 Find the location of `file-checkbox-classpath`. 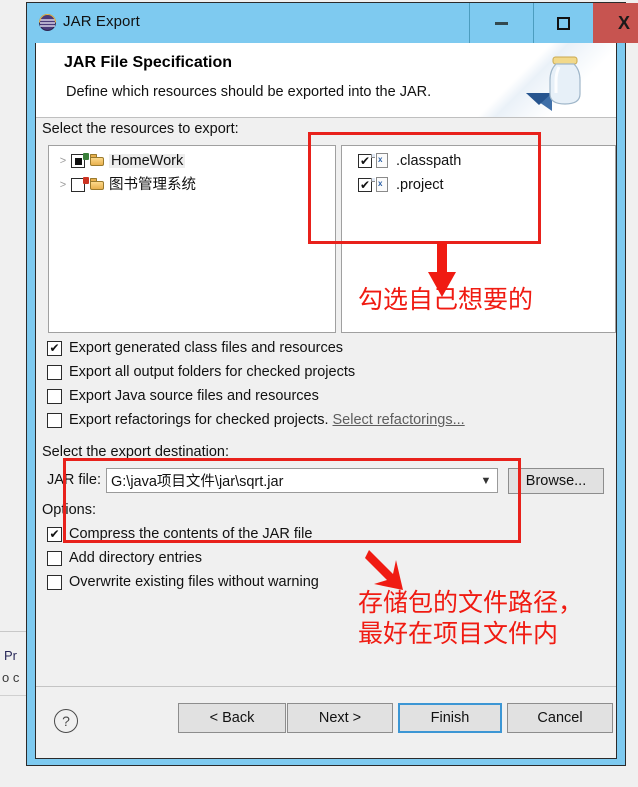

file-checkbox-classpath is located at coordinates (365, 161).